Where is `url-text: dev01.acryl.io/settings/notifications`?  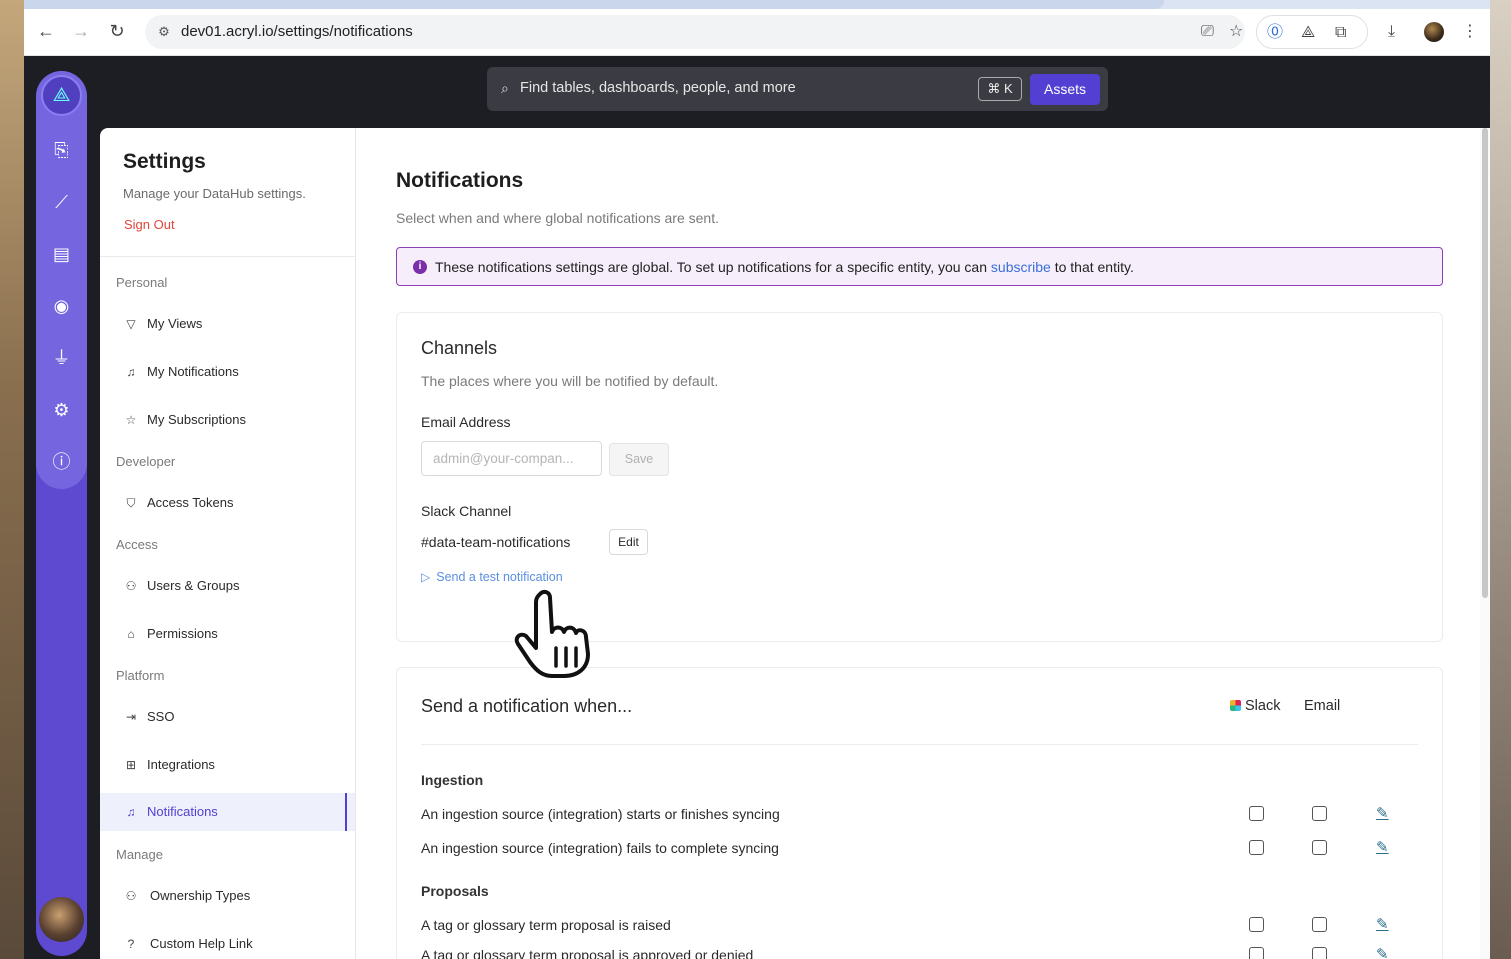
url-text: dev01.acryl.io/settings/notifications is located at coordinates (297, 31).